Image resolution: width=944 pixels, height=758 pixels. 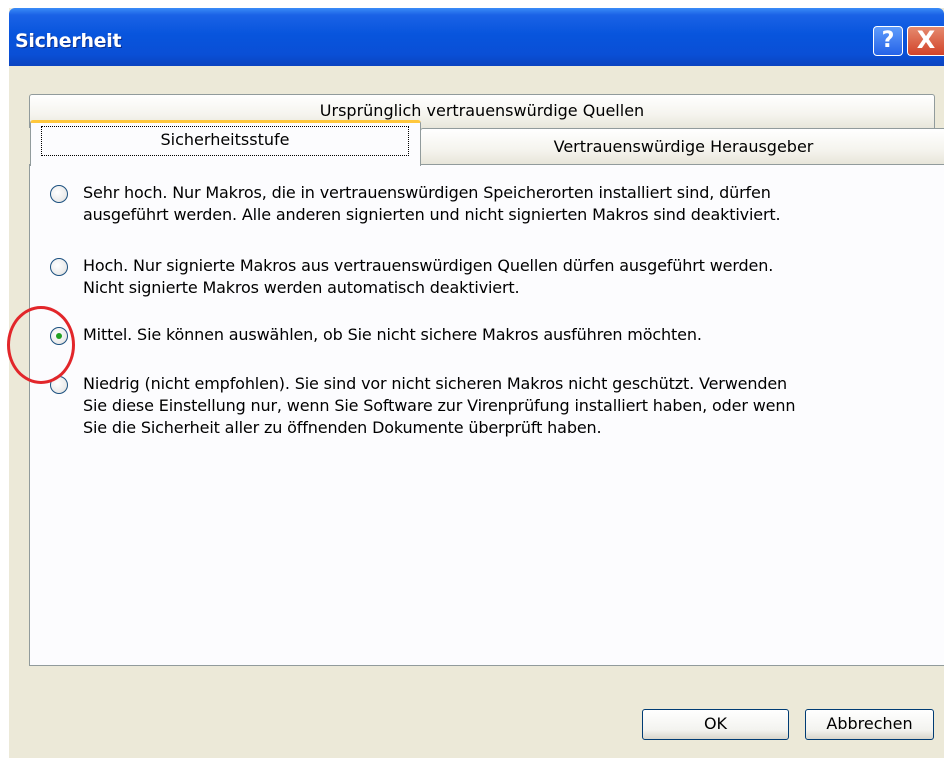 What do you see at coordinates (869, 724) in the screenshot?
I see `cancel-button: Abbrechen` at bounding box center [869, 724].